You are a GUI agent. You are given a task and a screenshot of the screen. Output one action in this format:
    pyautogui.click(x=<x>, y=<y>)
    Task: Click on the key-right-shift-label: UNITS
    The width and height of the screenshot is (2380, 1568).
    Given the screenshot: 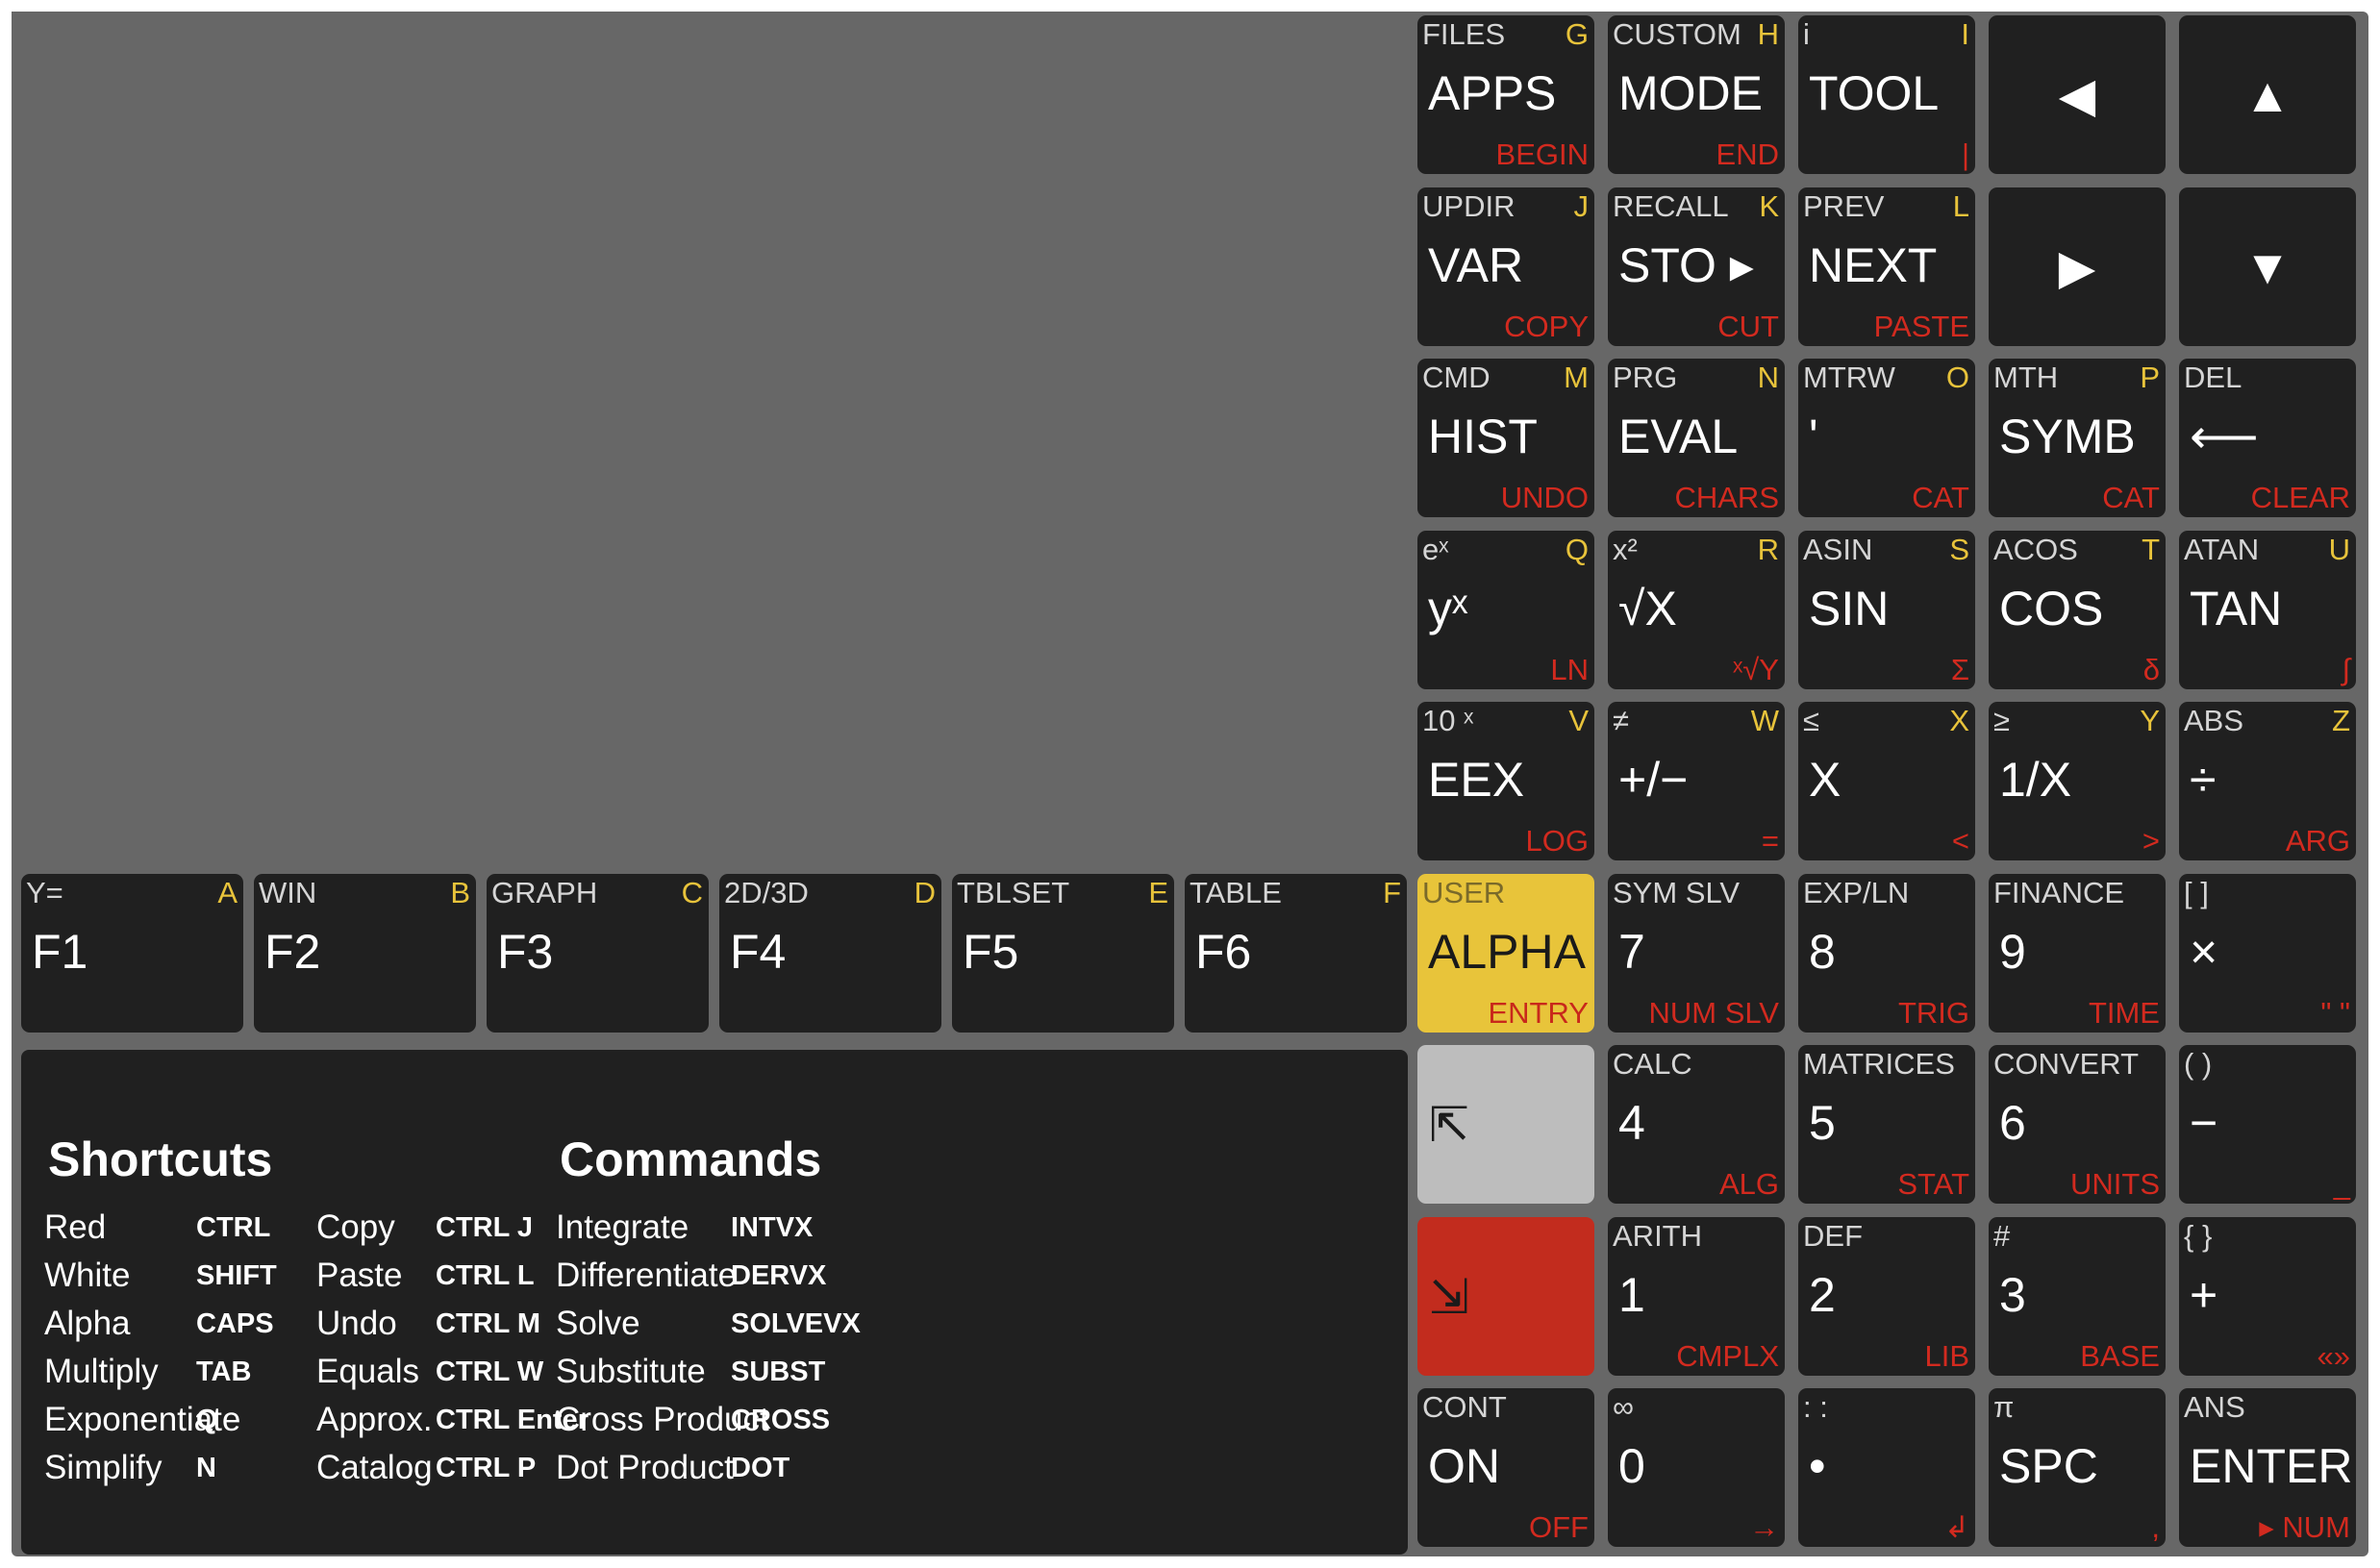 What is the action you would take?
    pyautogui.click(x=2115, y=1184)
    